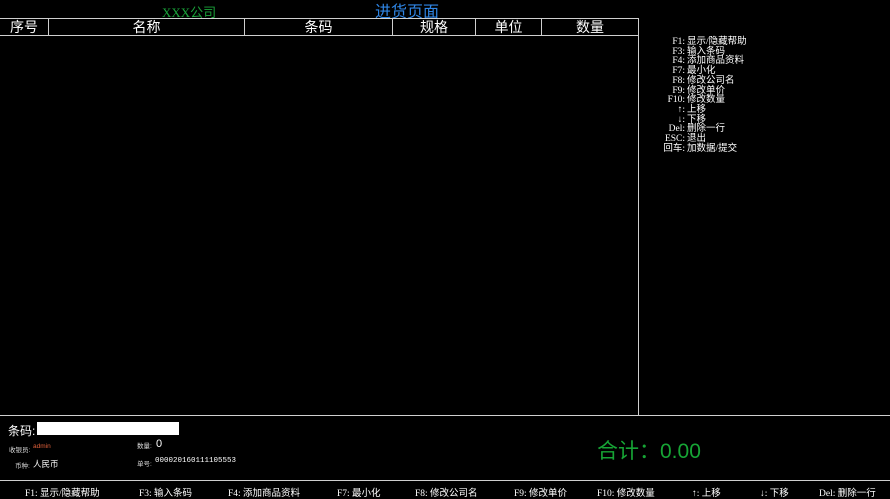  Describe the element at coordinates (196, 461) in the screenshot. I see `order-number-value: 000020160111105553` at that location.